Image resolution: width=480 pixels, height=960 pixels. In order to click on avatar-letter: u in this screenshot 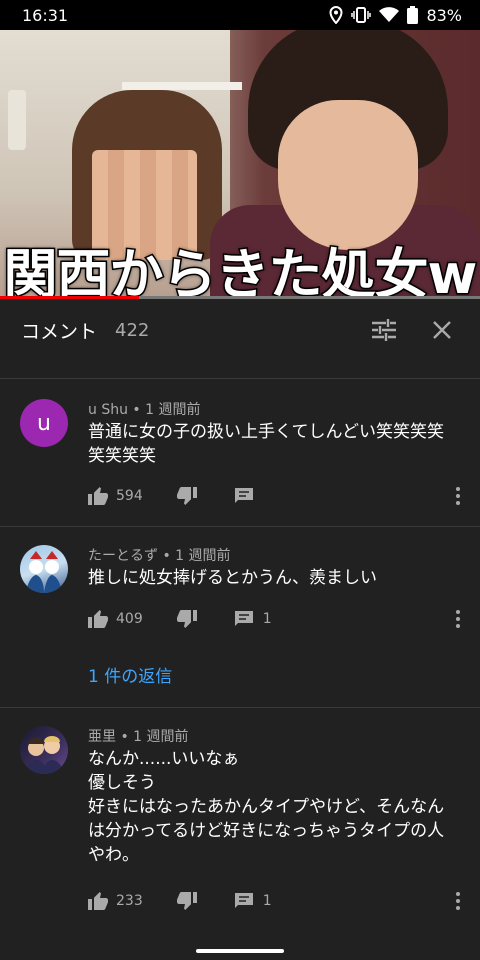, I will do `click(44, 423)`.